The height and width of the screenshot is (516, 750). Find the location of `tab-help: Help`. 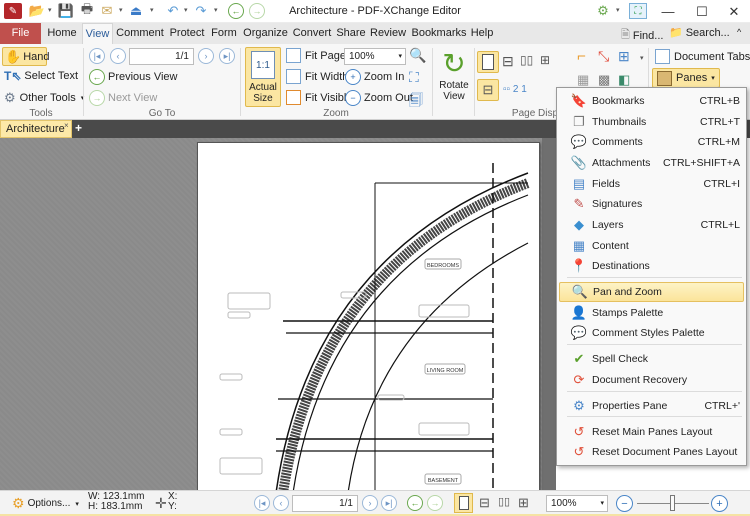

tab-help: Help is located at coordinates (482, 33).